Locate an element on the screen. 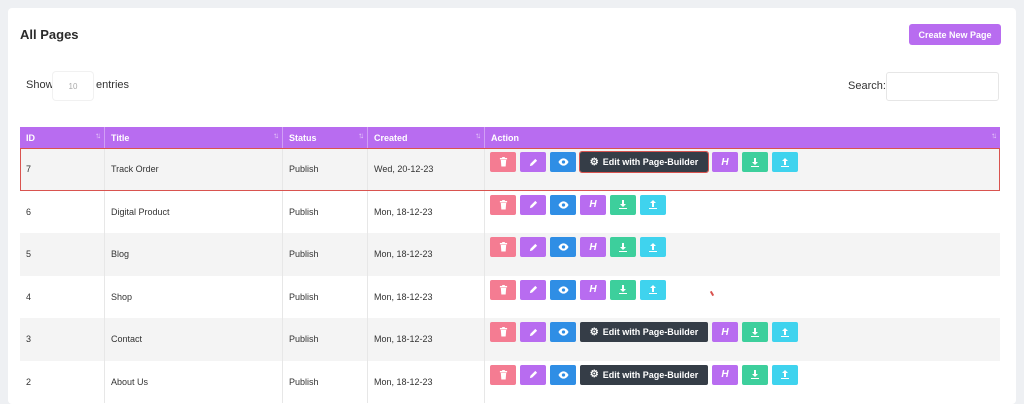 This screenshot has height=404, width=1024. column-header-id: ID ↑↓ is located at coordinates (62, 137).